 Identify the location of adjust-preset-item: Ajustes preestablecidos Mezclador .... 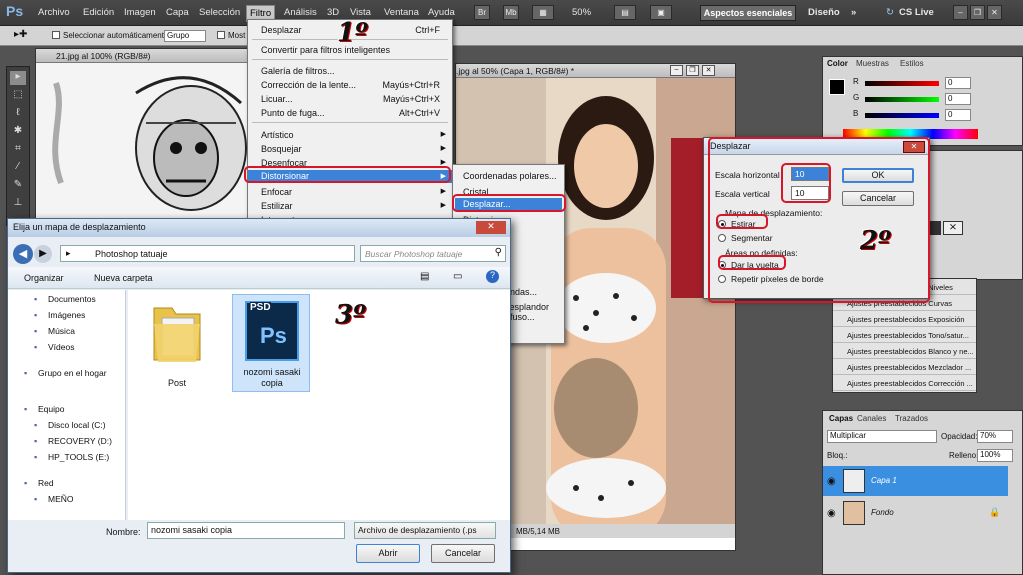
(904, 368).